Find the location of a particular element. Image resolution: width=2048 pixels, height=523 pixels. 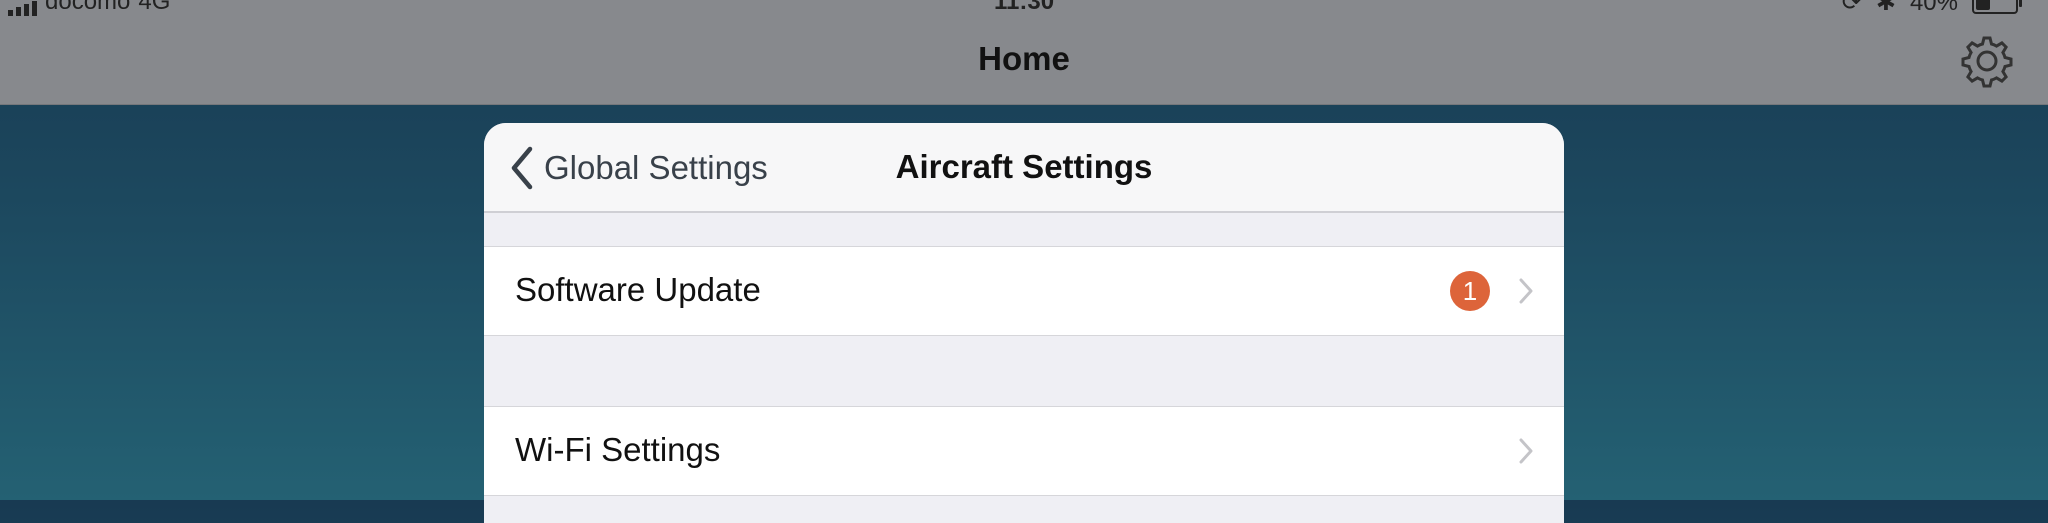

status-right: ⟳ ✱ 40% is located at coordinates (1931, 8).